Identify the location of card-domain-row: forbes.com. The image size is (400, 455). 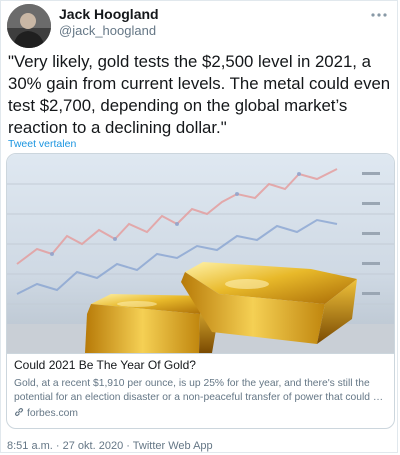
(201, 413).